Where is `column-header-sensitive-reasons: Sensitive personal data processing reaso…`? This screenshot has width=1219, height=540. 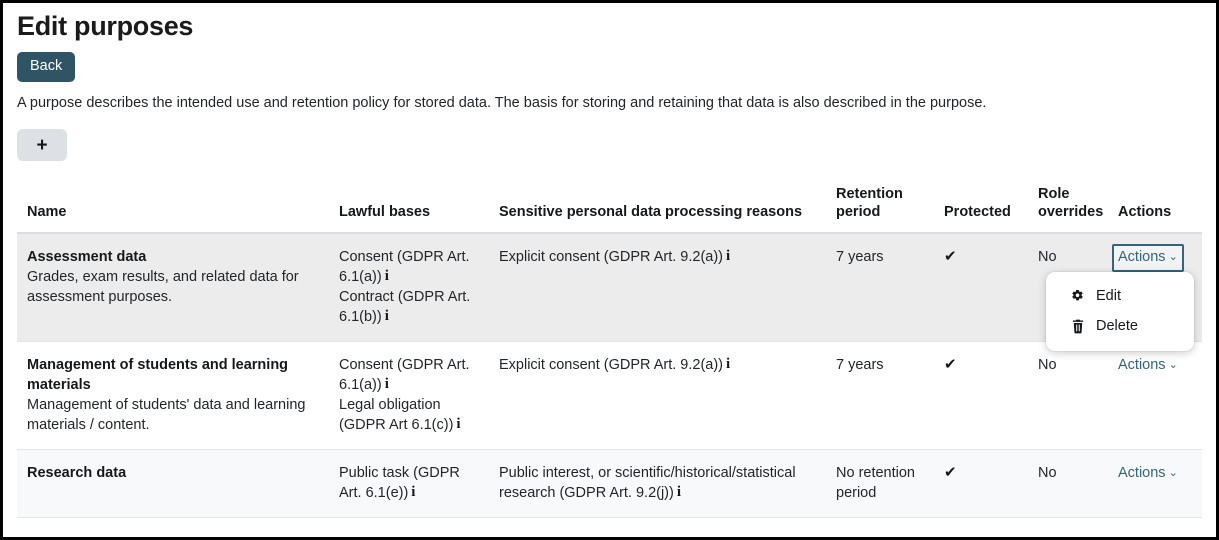 column-header-sensitive-reasons: Sensitive personal data processing reaso… is located at coordinates (657, 205).